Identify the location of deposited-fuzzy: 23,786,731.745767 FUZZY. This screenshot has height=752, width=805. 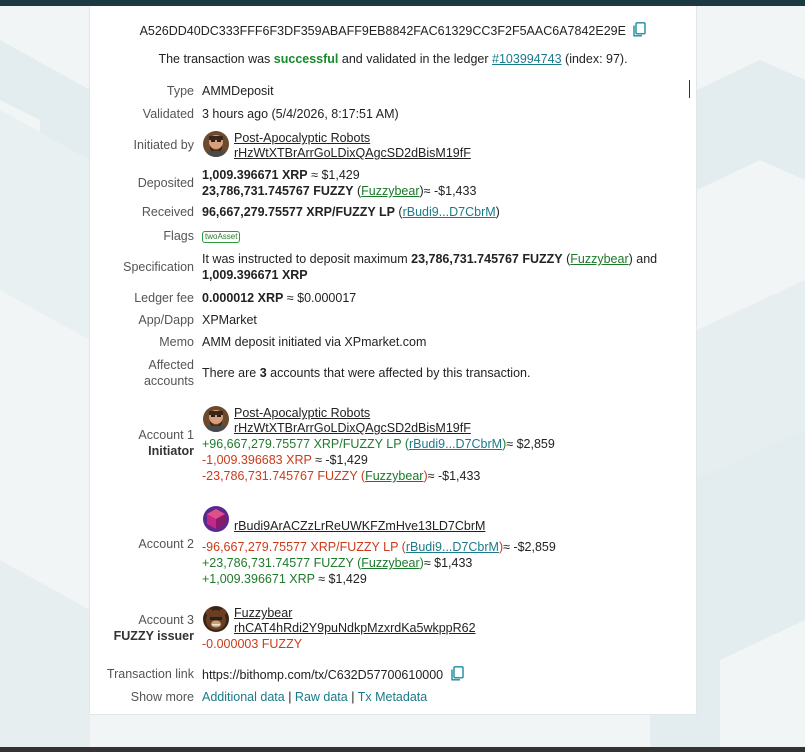
(278, 191).